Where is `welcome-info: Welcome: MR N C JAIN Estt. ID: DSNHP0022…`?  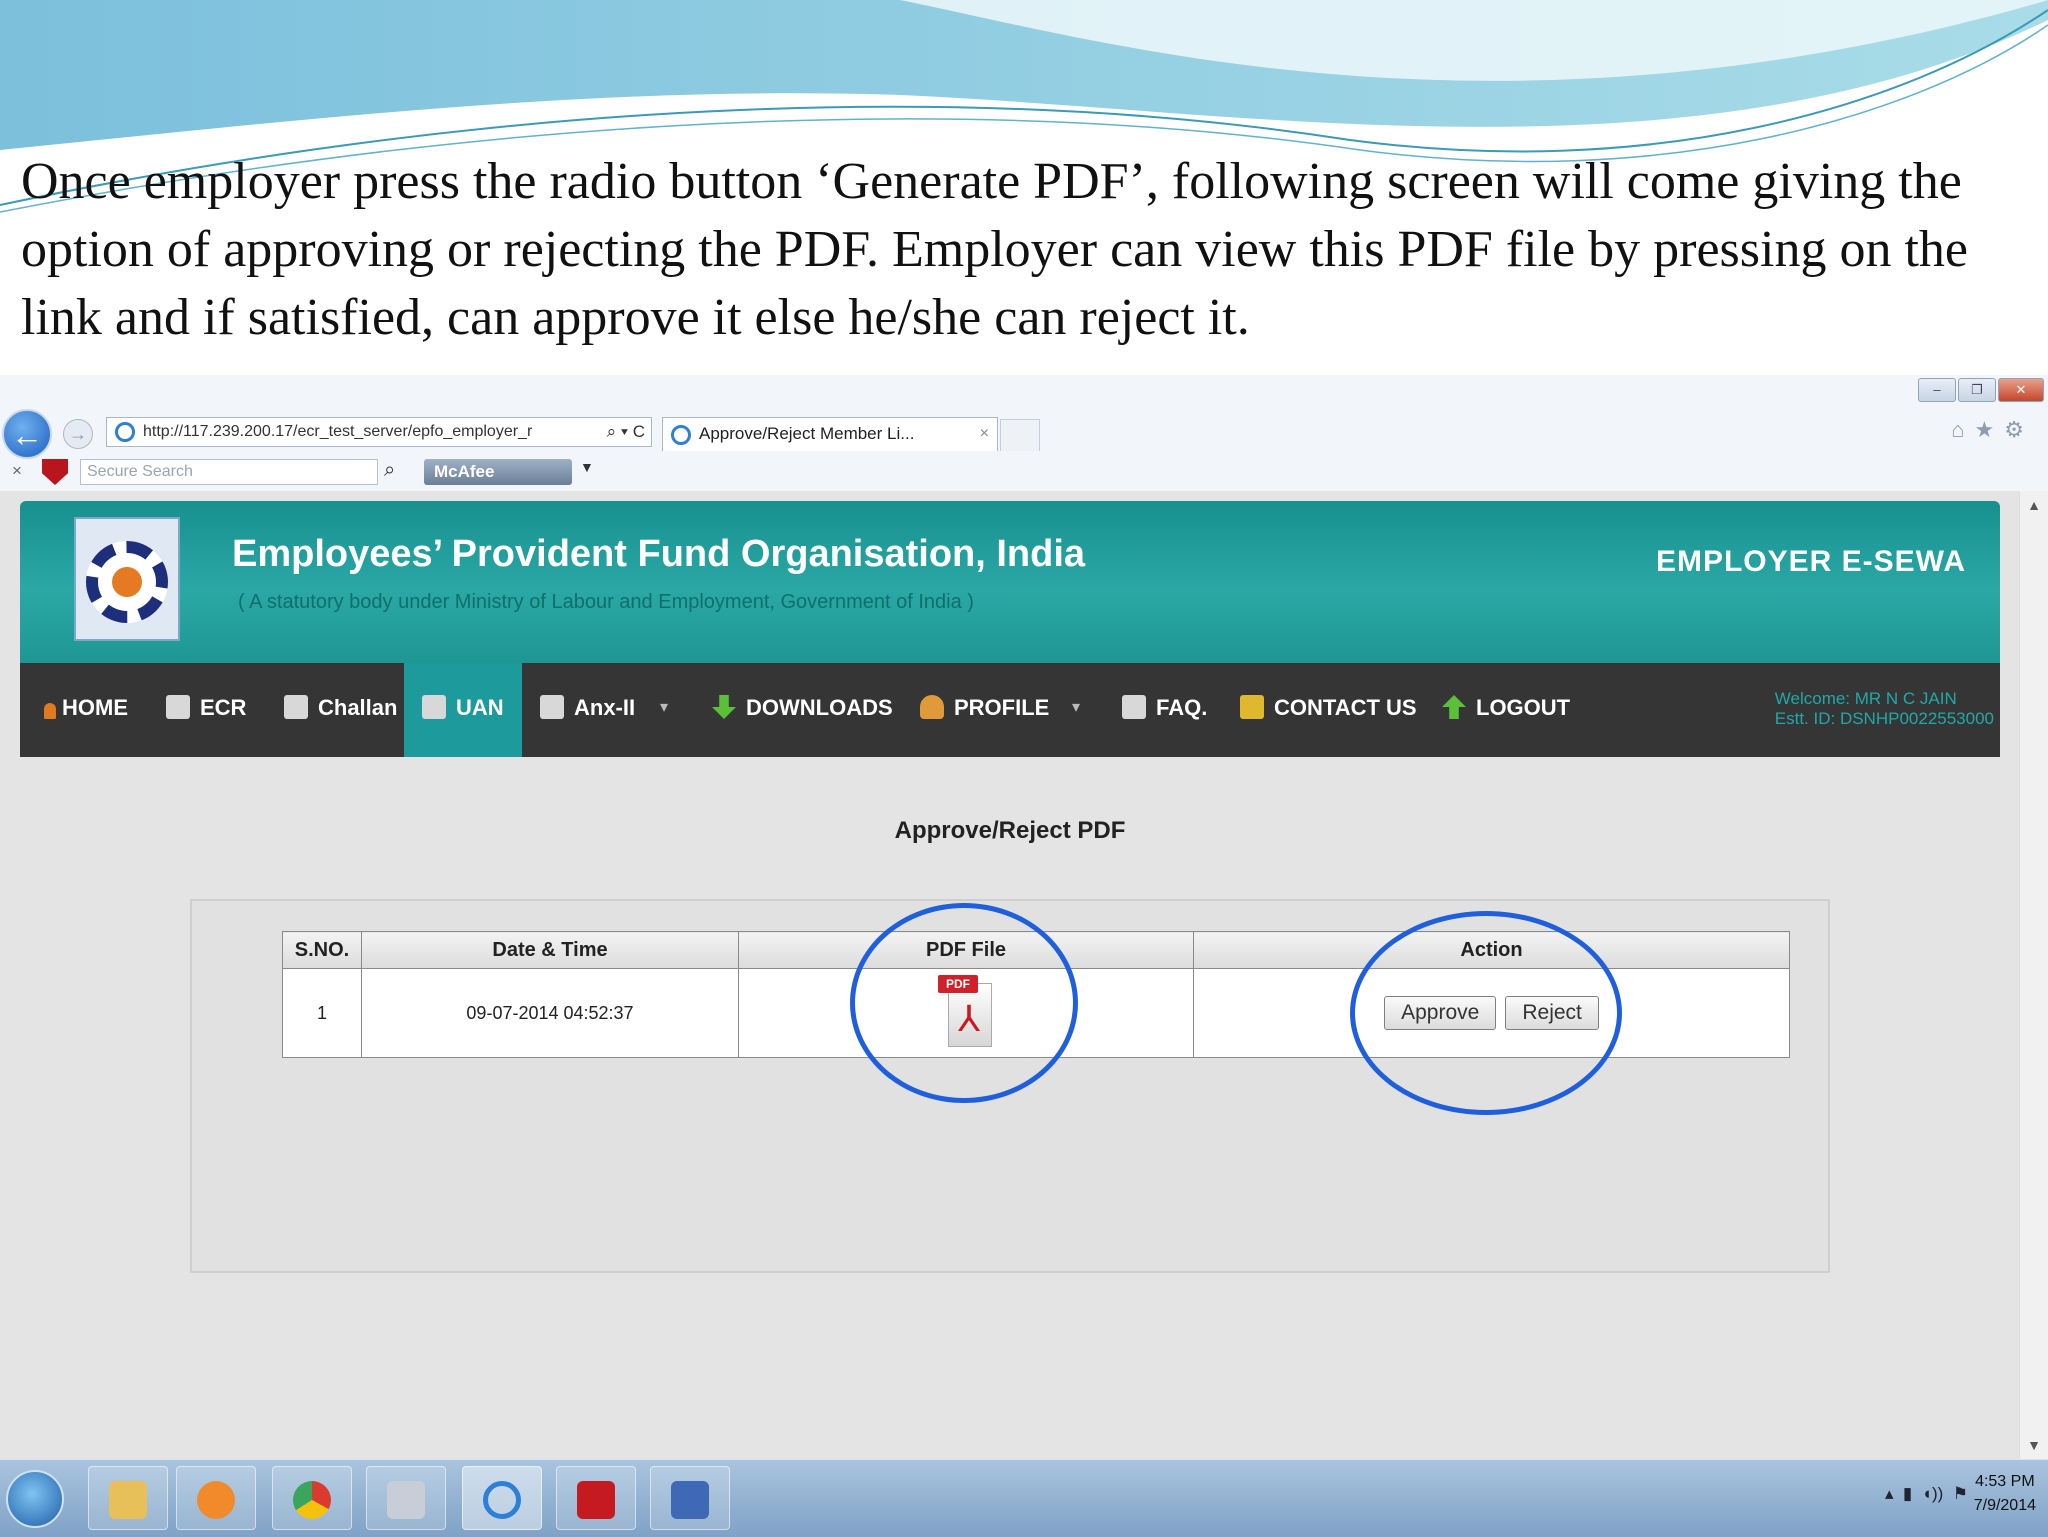 welcome-info: Welcome: MR N C JAIN Estt. ID: DSNHP0022… is located at coordinates (1884, 709).